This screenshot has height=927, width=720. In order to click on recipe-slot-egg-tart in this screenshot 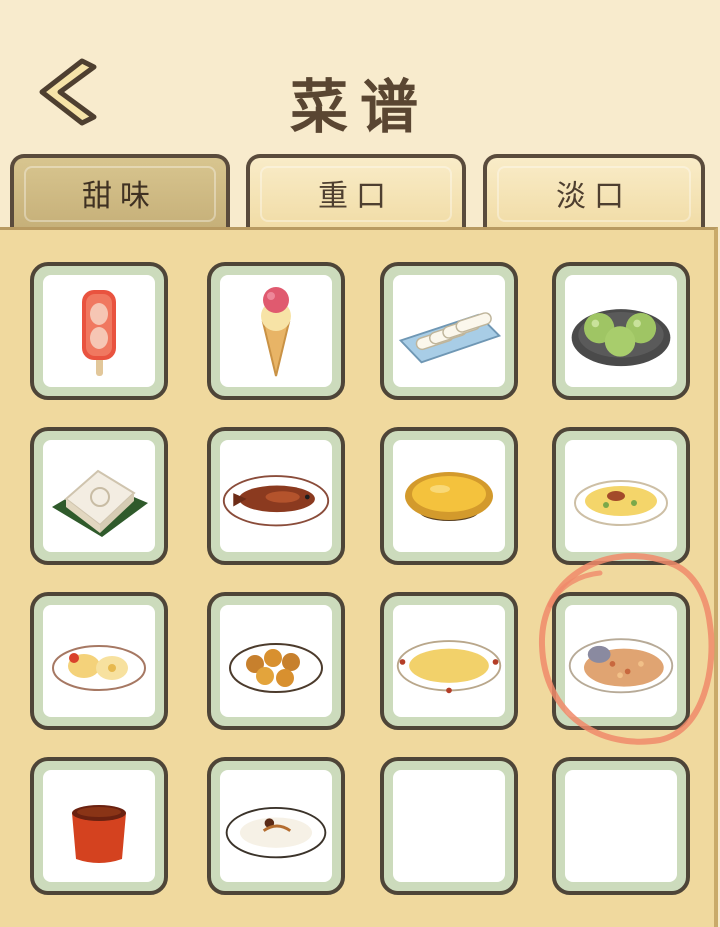, I will do `click(449, 496)`.